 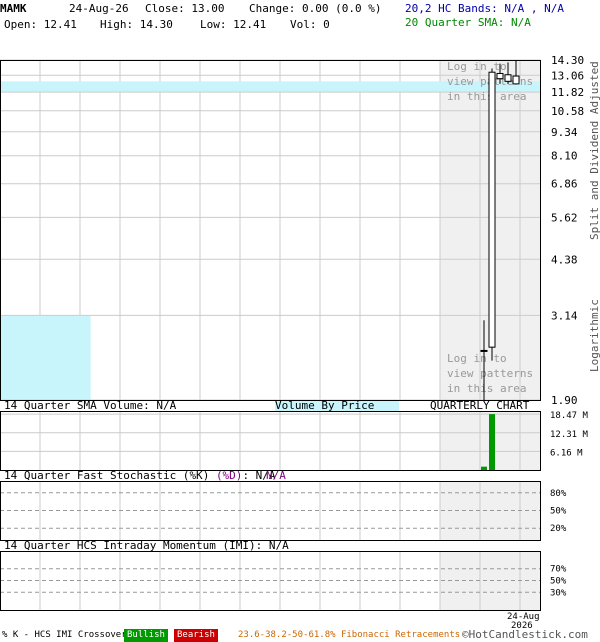 What do you see at coordinates (594, 150) in the screenshot?
I see `split-adjusted-axis-label: Split and Dividend Adjusted` at bounding box center [594, 150].